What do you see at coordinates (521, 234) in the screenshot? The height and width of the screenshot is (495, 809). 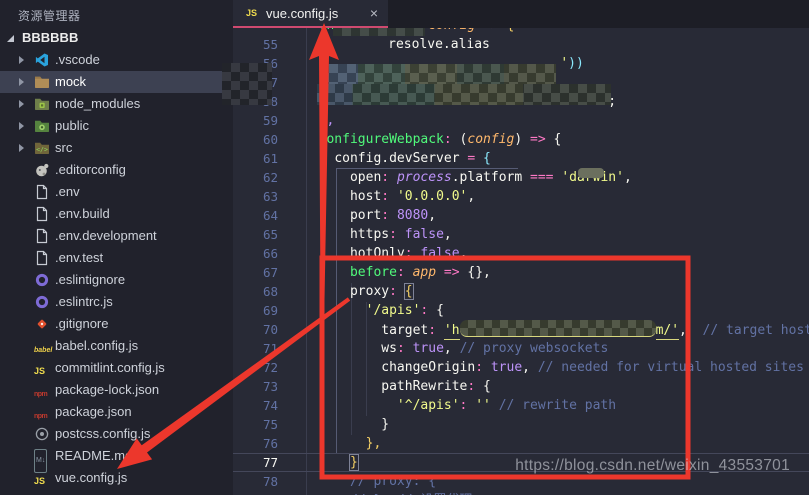 I see `code-line-65: 65 https: false,` at bounding box center [521, 234].